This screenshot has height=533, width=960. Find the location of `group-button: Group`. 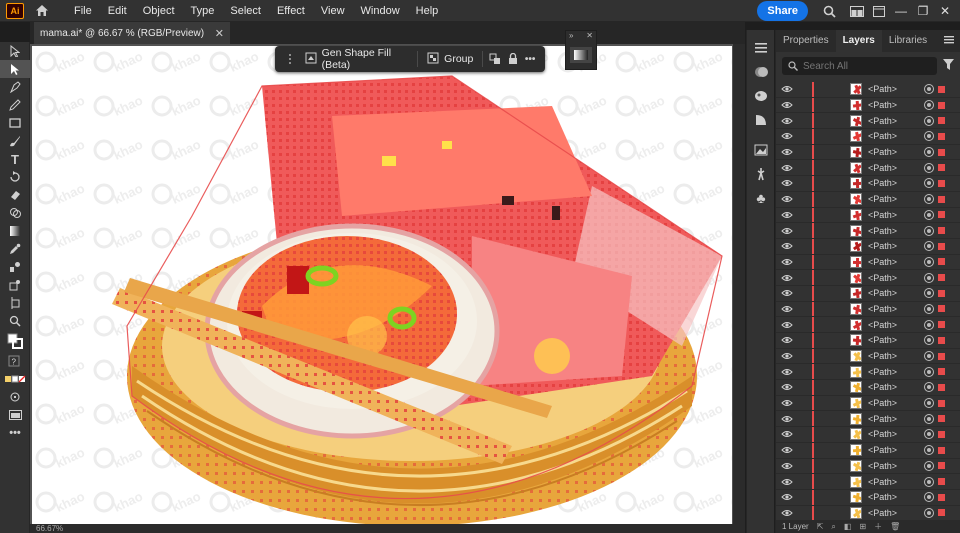

group-button: Group is located at coordinates (450, 59).